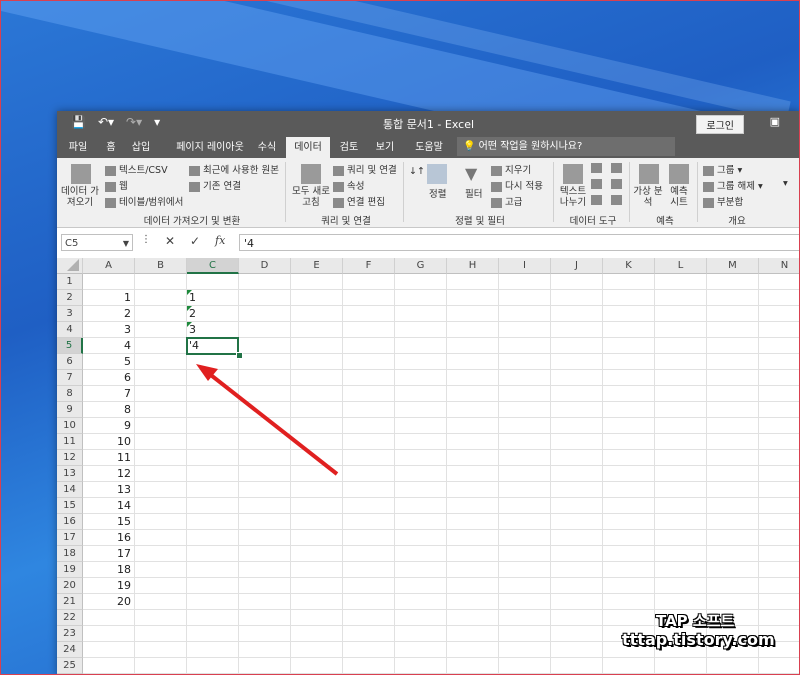 The image size is (800, 675). Describe the element at coordinates (70, 666) in the screenshot. I see `row-header-25: 25` at that location.